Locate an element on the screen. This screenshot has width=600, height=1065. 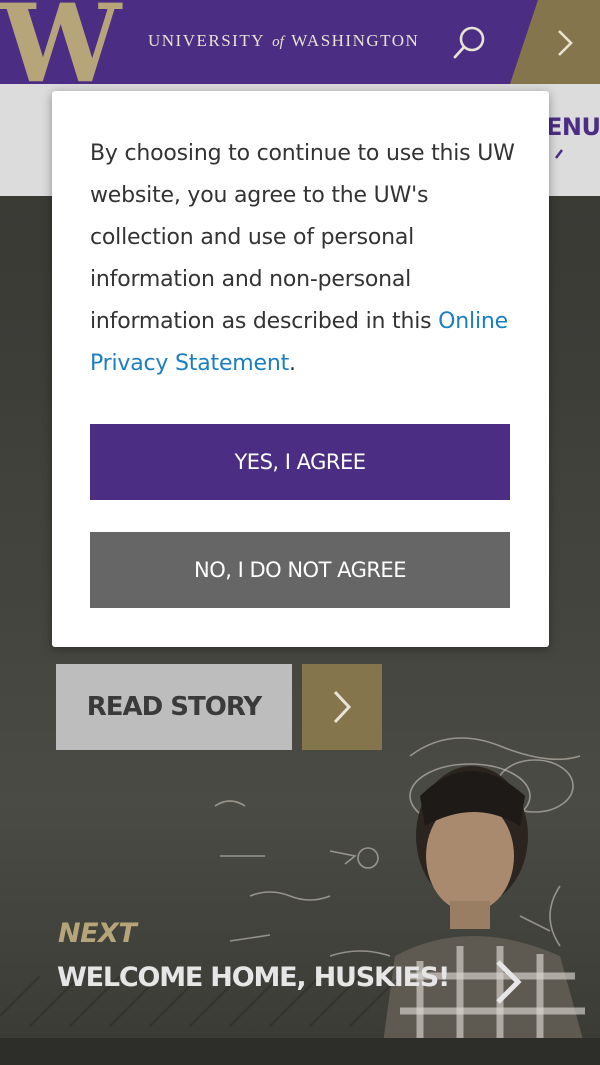
uw-logo: W is located at coordinates (60, 42).